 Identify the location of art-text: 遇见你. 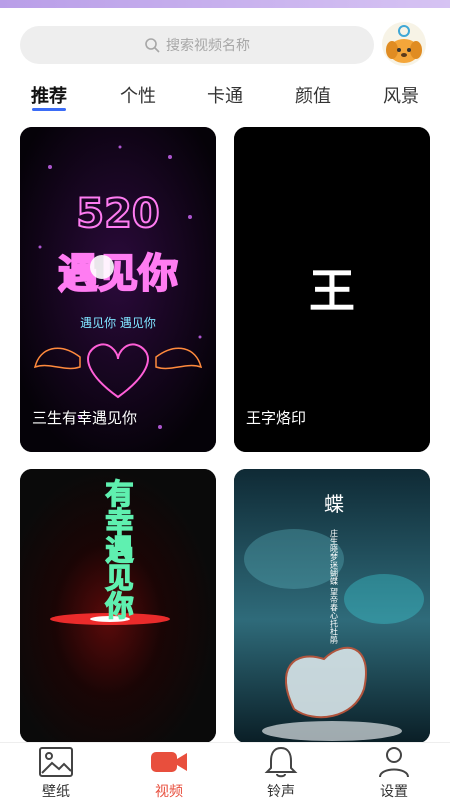
(118, 274).